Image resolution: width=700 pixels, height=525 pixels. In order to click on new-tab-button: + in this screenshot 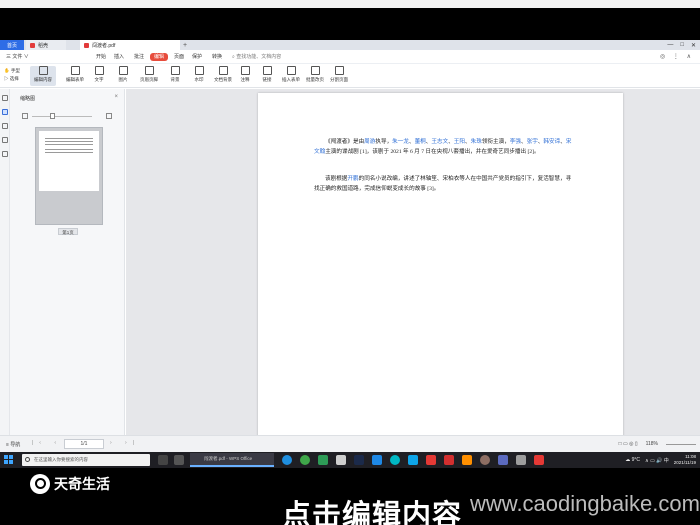, I will do `click(185, 45)`.